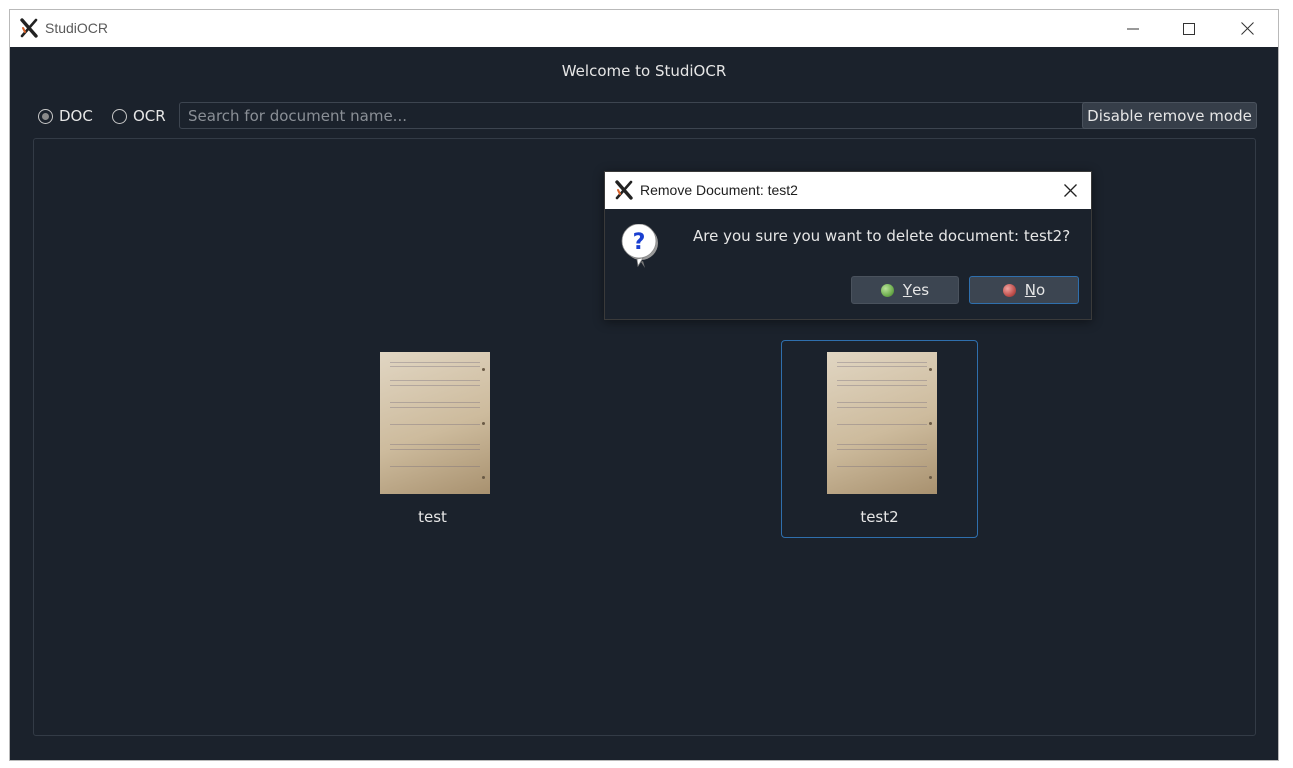 This screenshot has width=1293, height=768. What do you see at coordinates (635, 115) in the screenshot?
I see `search-input` at bounding box center [635, 115].